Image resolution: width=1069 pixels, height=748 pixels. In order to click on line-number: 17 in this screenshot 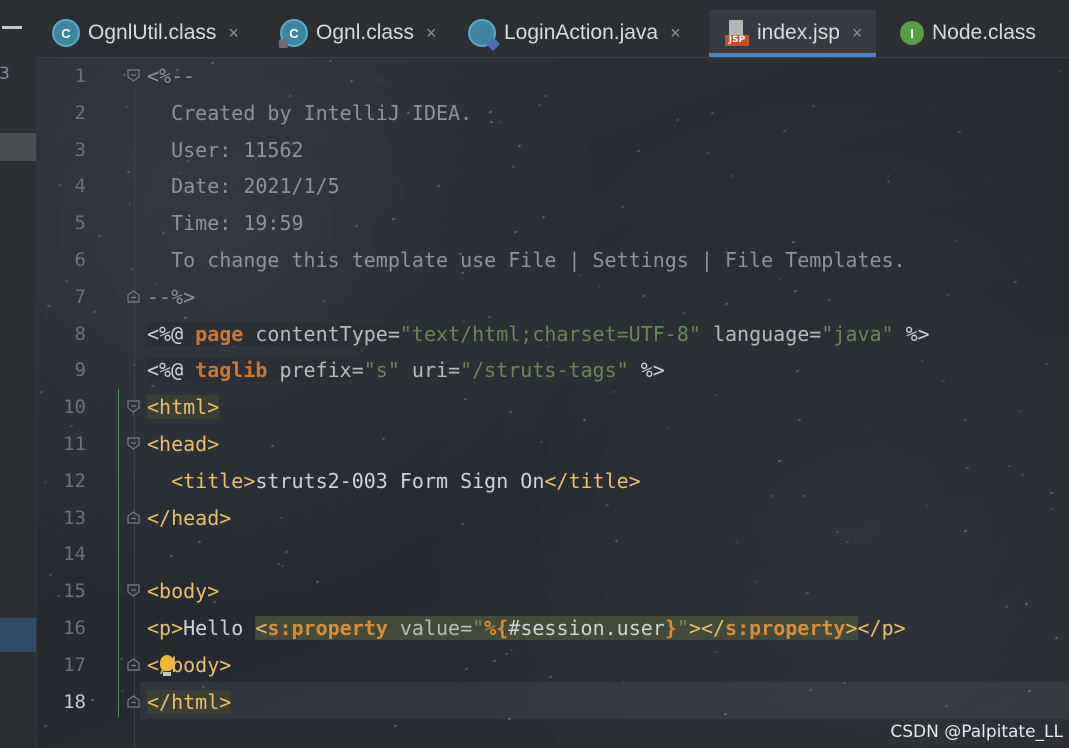, I will do `click(74, 664)`.